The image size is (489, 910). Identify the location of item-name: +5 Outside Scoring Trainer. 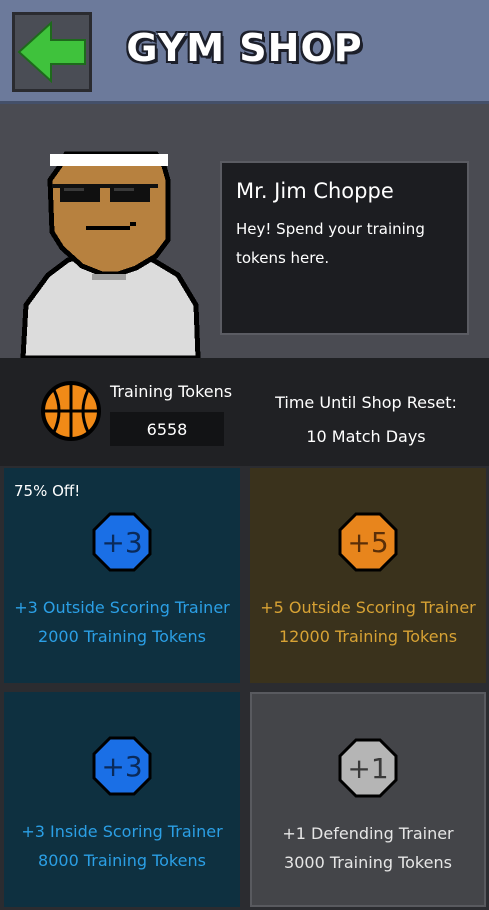
(368, 607).